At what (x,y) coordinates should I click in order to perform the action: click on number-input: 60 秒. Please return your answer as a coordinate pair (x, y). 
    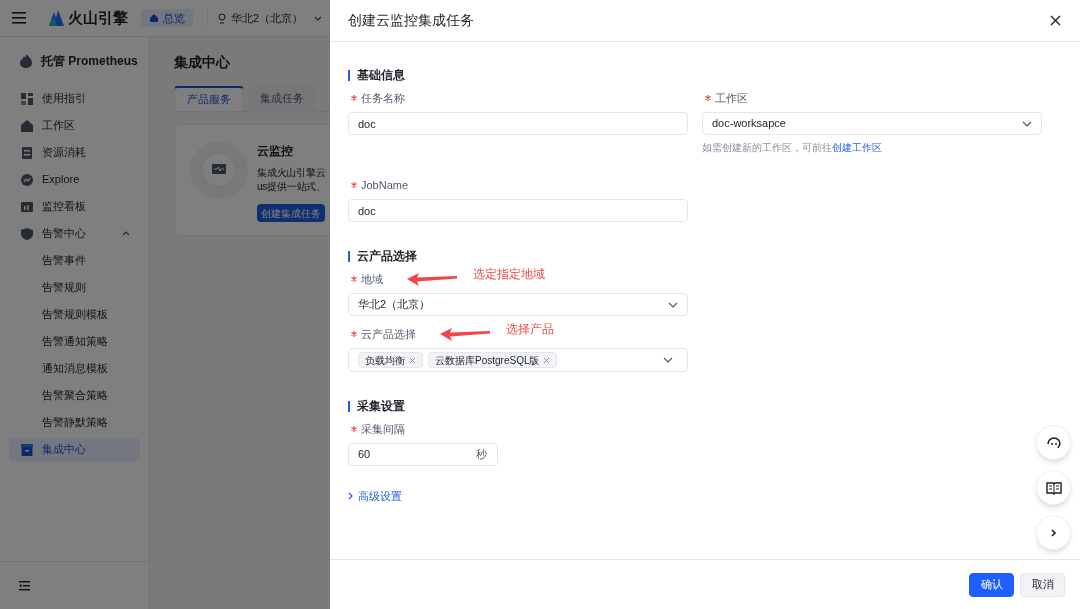
    Looking at the image, I should click on (423, 454).